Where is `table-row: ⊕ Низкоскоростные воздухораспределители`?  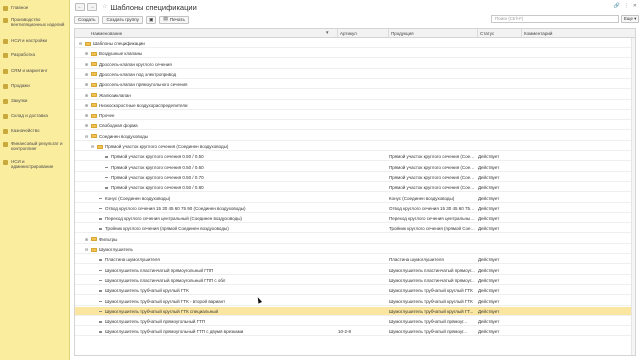
table-row: ⊕ Низкоскоростные воздухораспределители is located at coordinates (355, 105).